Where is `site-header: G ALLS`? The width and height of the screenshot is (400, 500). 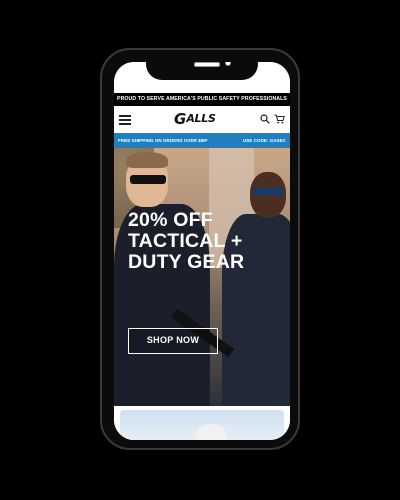
site-header: G ALLS is located at coordinates (202, 119).